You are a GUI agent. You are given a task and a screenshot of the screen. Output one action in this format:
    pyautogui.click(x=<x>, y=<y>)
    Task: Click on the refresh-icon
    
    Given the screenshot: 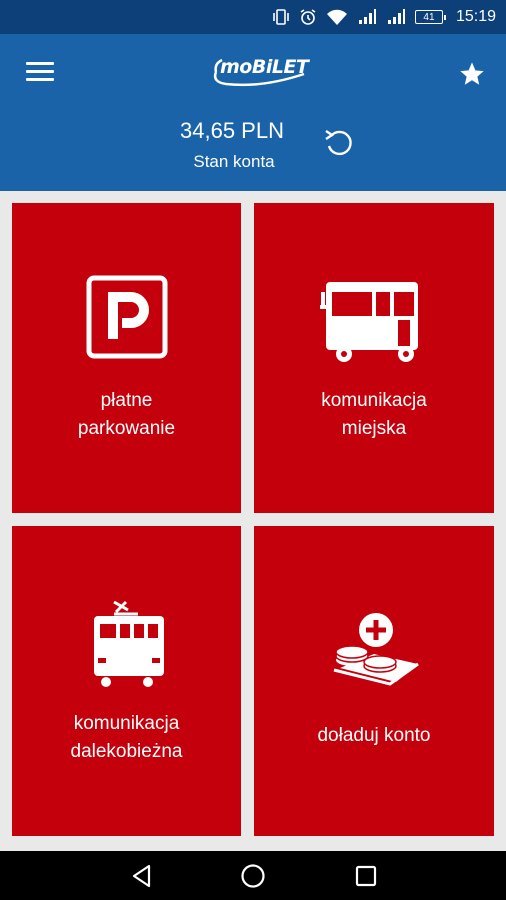 What is the action you would take?
    pyautogui.click(x=338, y=143)
    